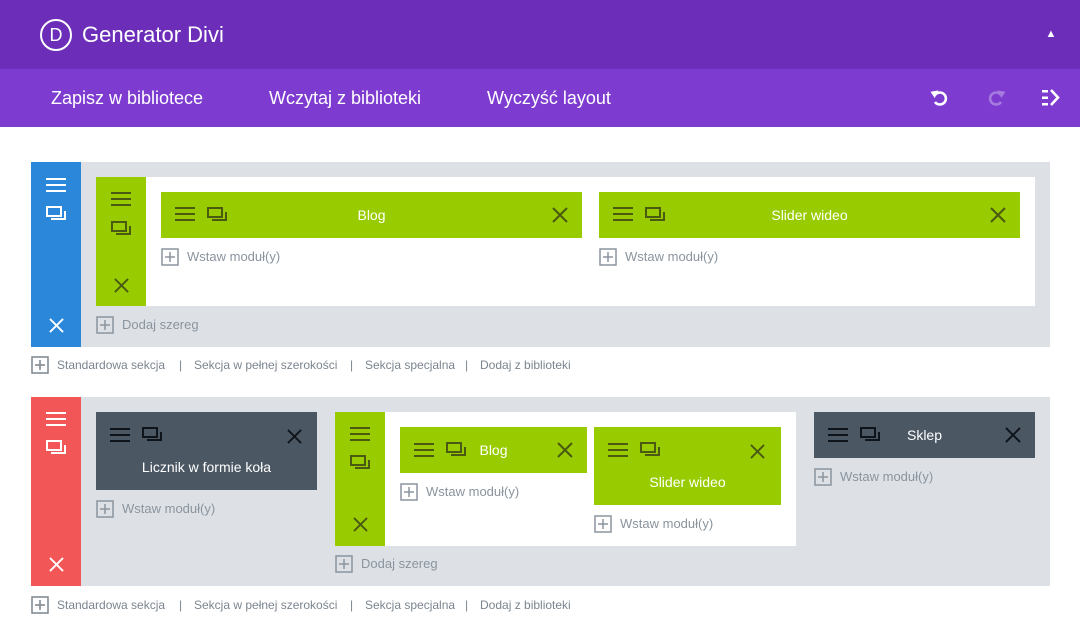  I want to click on undo-icon, so click(940, 98).